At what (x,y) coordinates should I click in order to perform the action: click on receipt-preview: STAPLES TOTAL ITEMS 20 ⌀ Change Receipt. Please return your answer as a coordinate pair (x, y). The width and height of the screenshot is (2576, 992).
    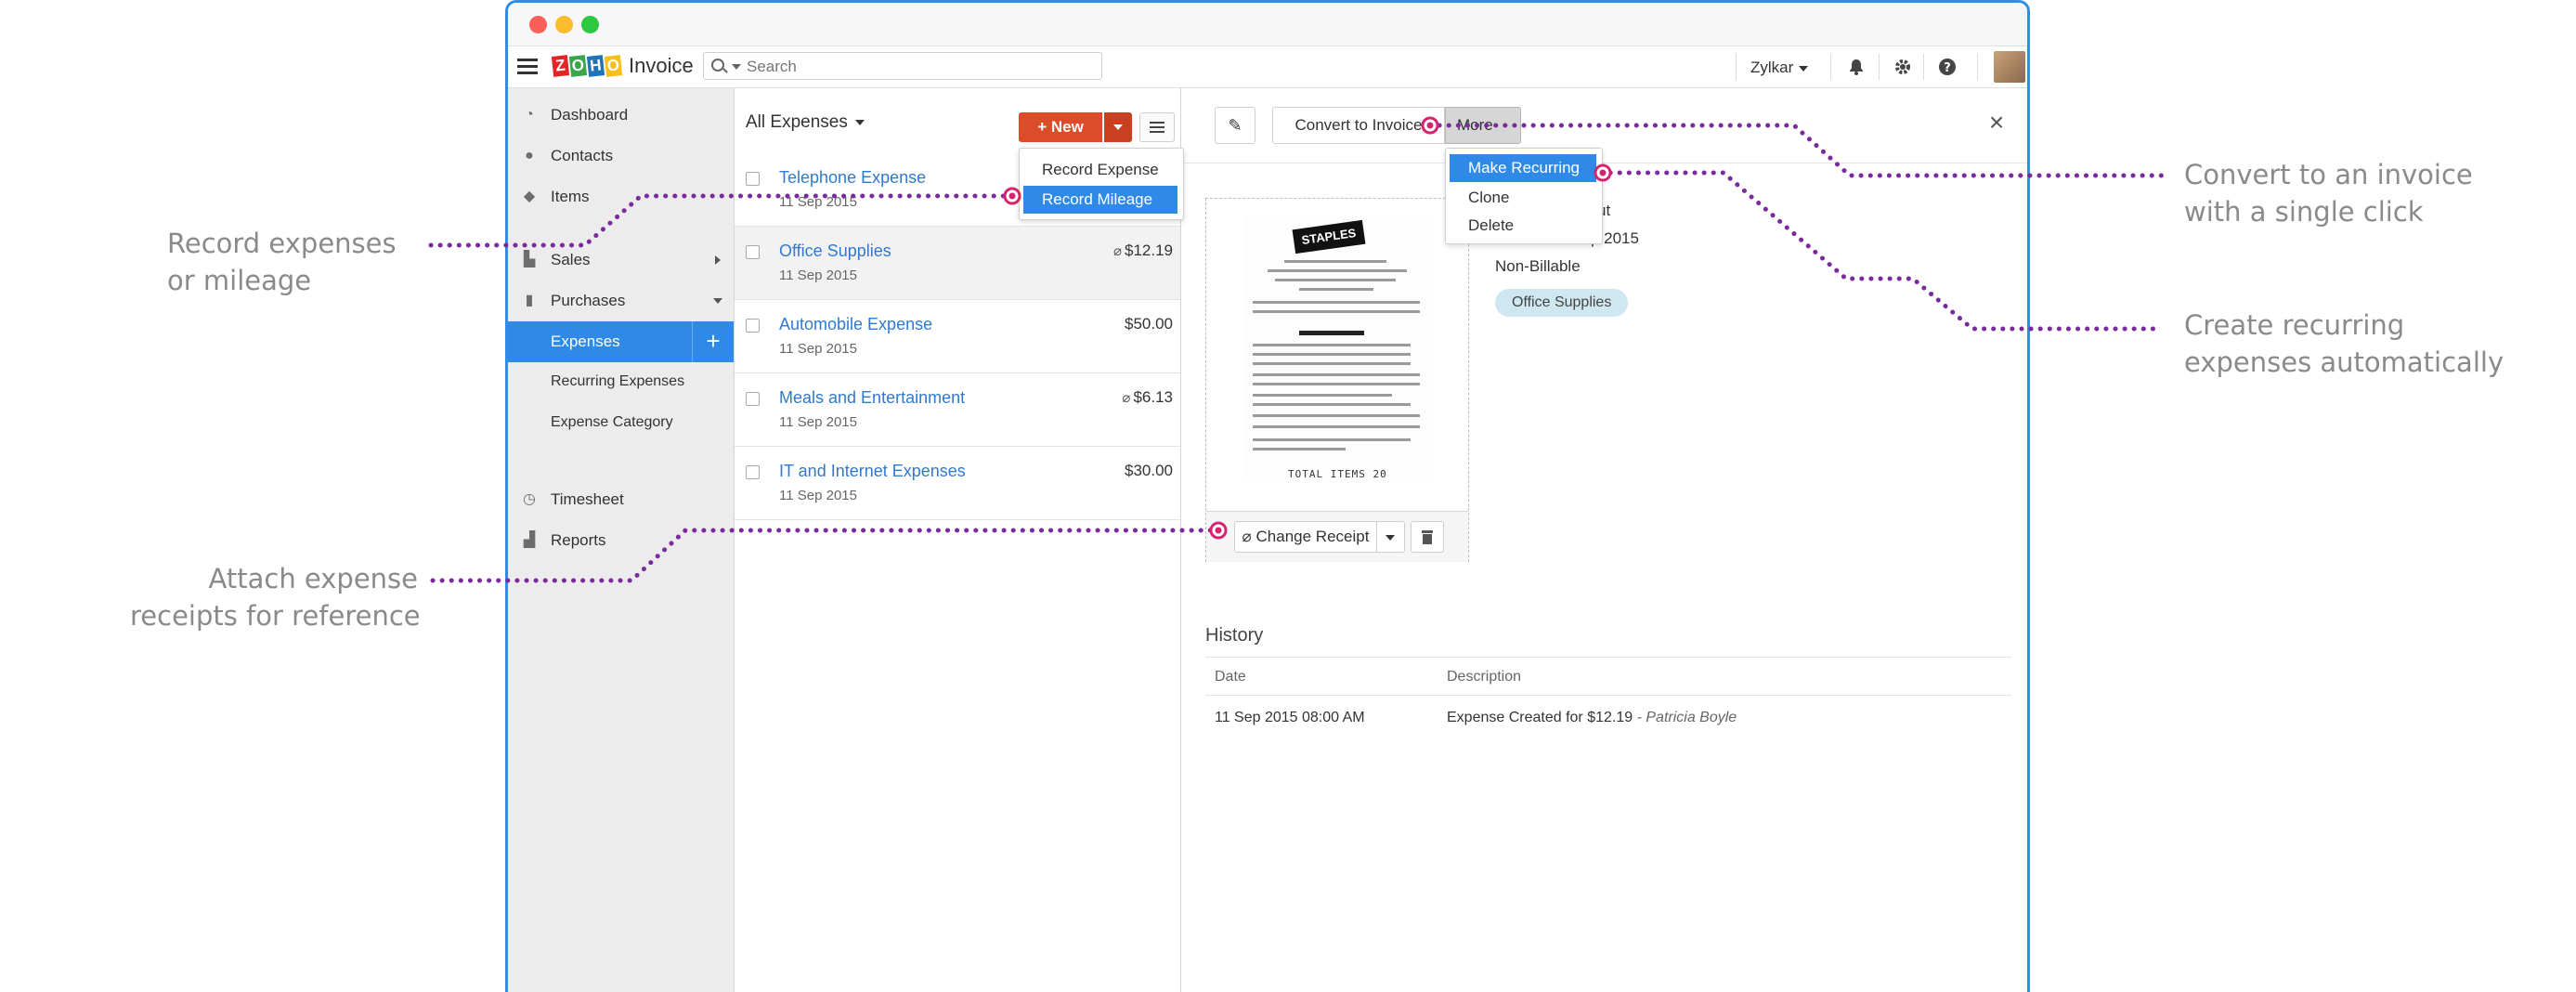
    Looking at the image, I should click on (1337, 380).